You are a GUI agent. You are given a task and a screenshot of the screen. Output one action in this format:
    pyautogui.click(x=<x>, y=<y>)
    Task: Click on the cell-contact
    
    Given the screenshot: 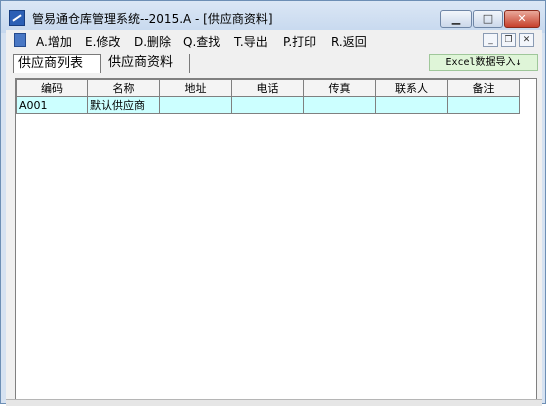 What is the action you would take?
    pyautogui.click(x=411, y=105)
    